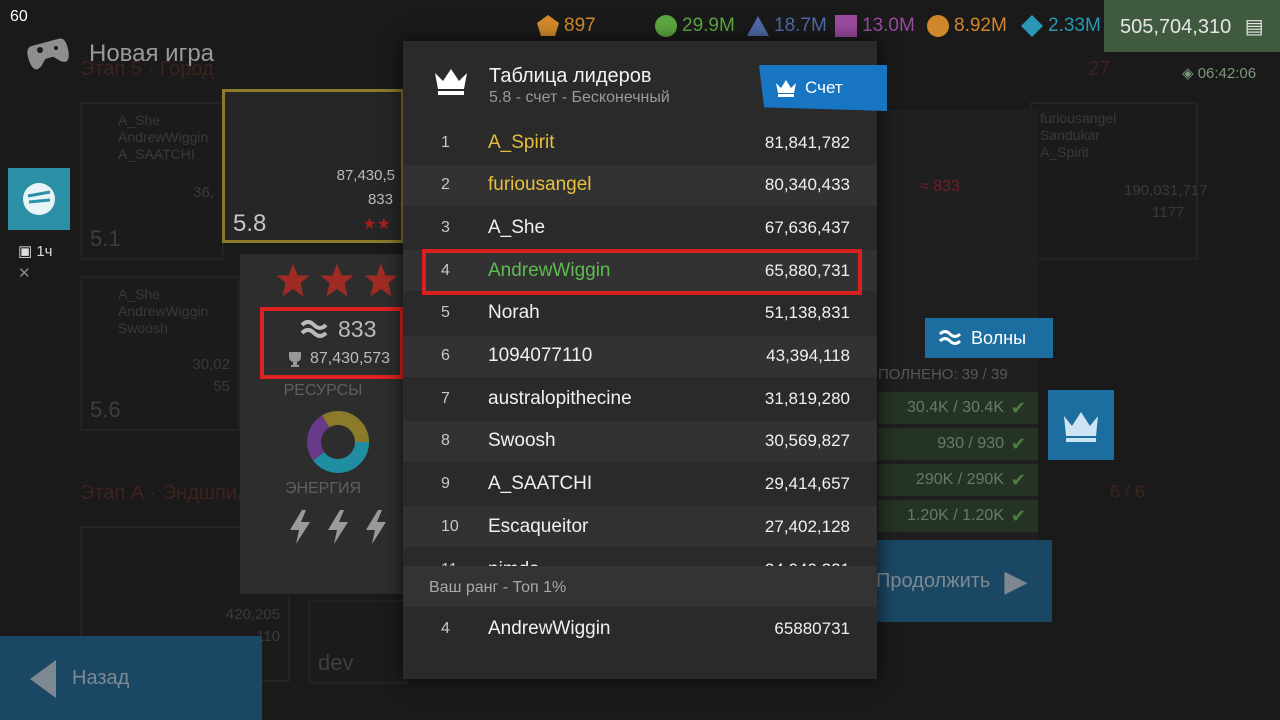 The height and width of the screenshot is (720, 1280). What do you see at coordinates (376, 224) in the screenshot?
I see `star-rating-icons: ★★` at bounding box center [376, 224].